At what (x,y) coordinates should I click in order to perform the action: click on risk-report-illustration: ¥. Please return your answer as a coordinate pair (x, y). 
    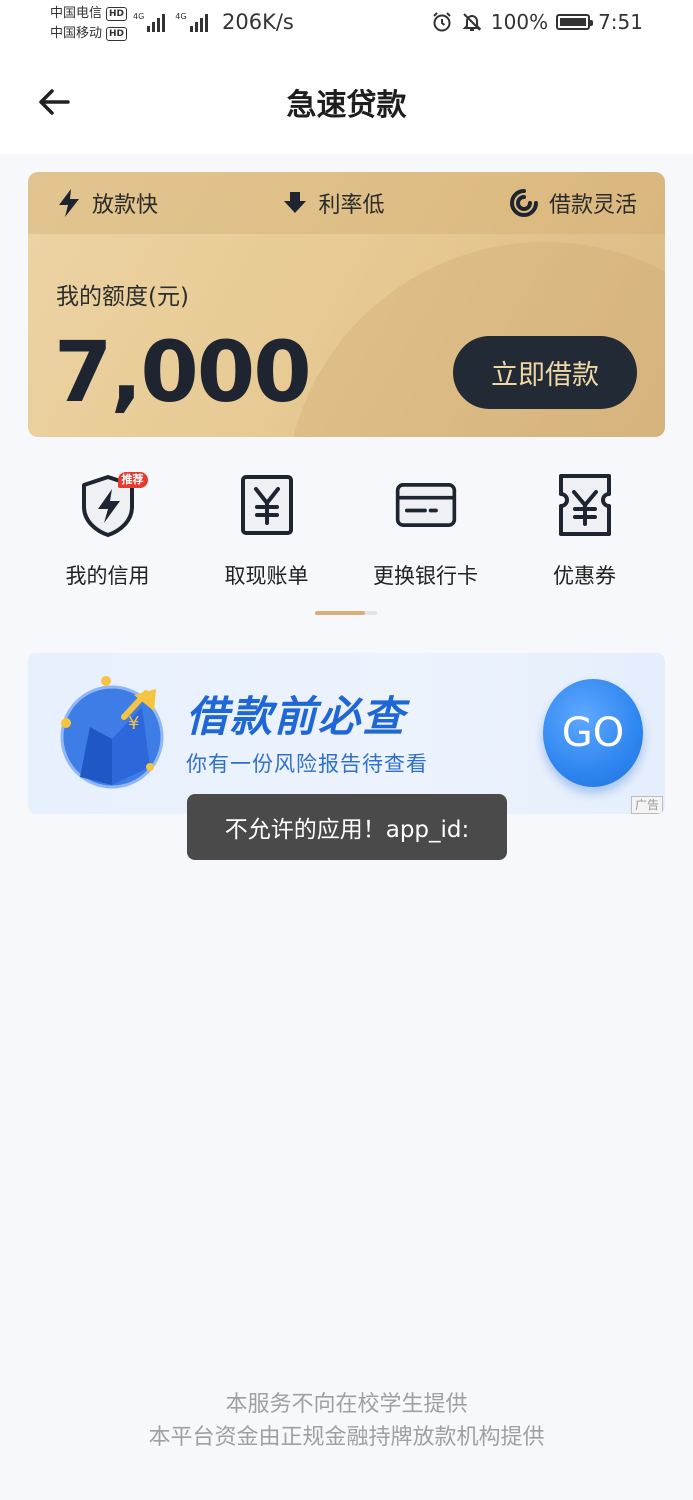
    Looking at the image, I should click on (112, 732).